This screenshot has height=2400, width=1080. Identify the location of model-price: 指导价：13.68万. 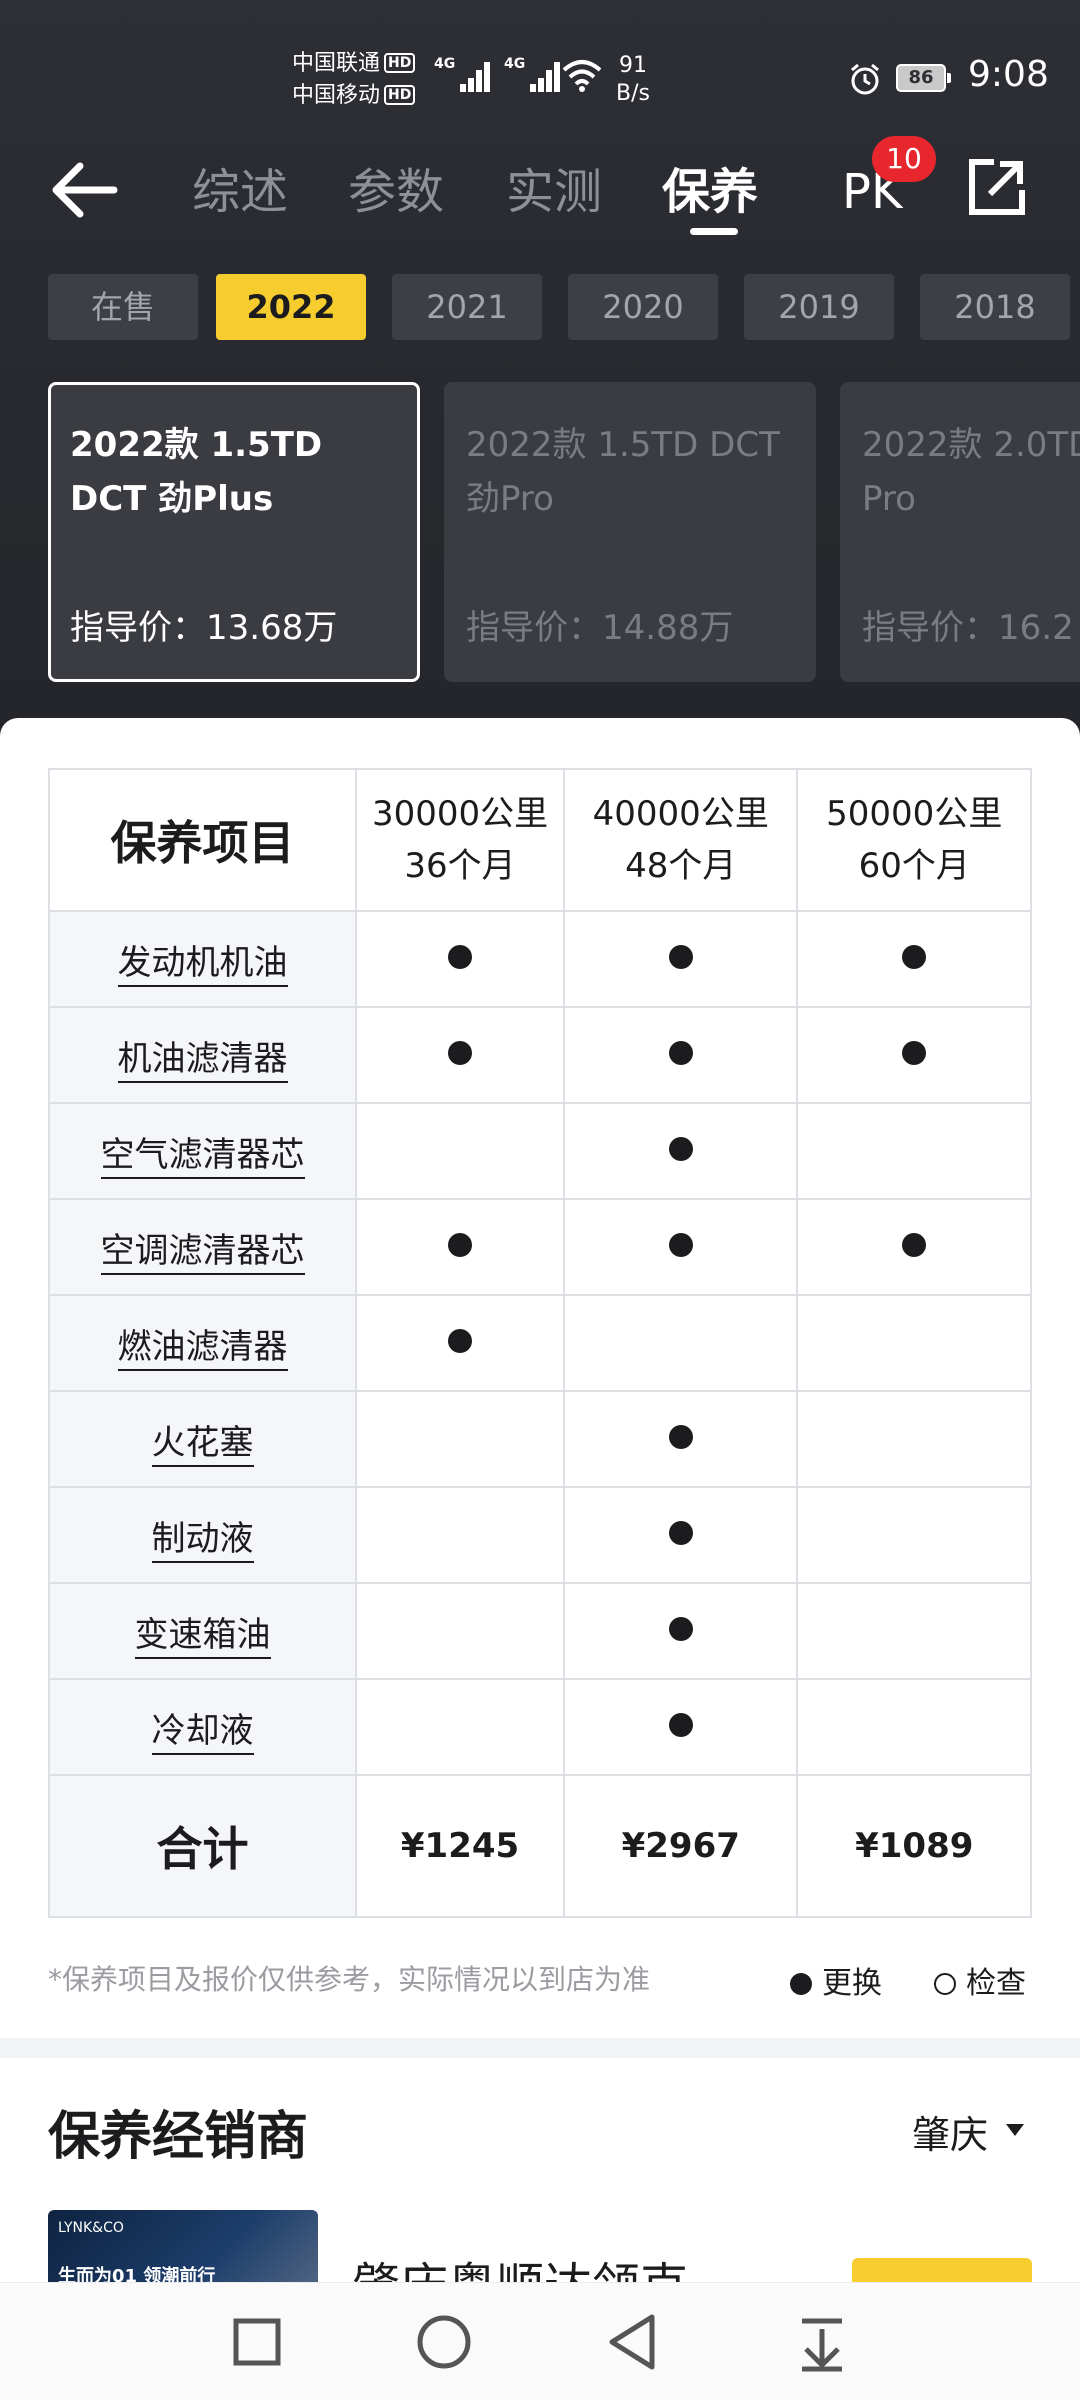
(204, 628).